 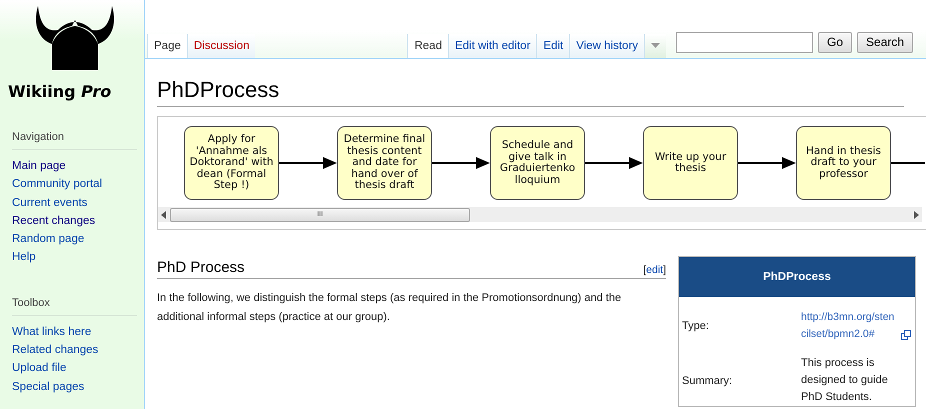 I want to click on infobox-title: PhDProcess, so click(x=797, y=276).